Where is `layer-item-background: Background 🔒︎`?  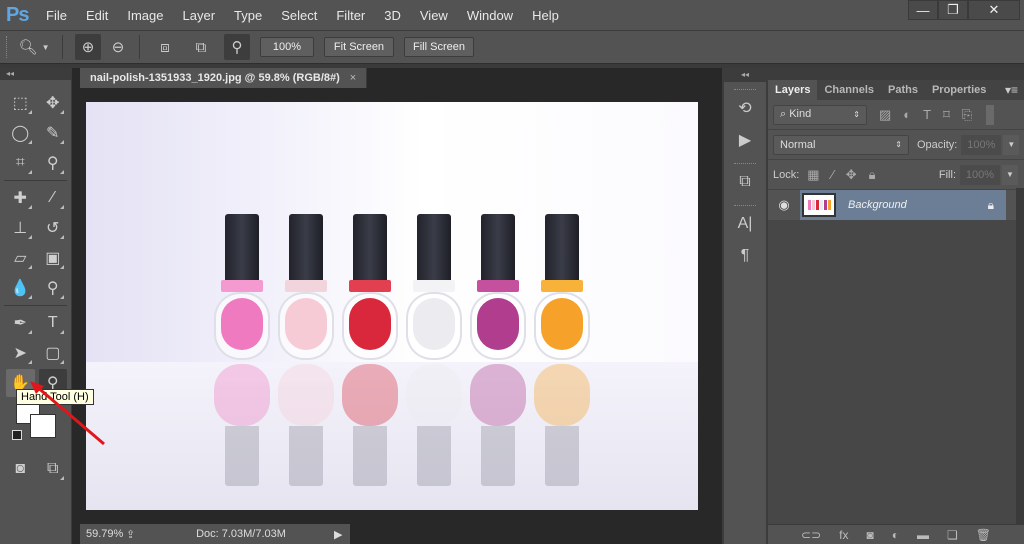 layer-item-background: Background 🔒︎ is located at coordinates (903, 205).